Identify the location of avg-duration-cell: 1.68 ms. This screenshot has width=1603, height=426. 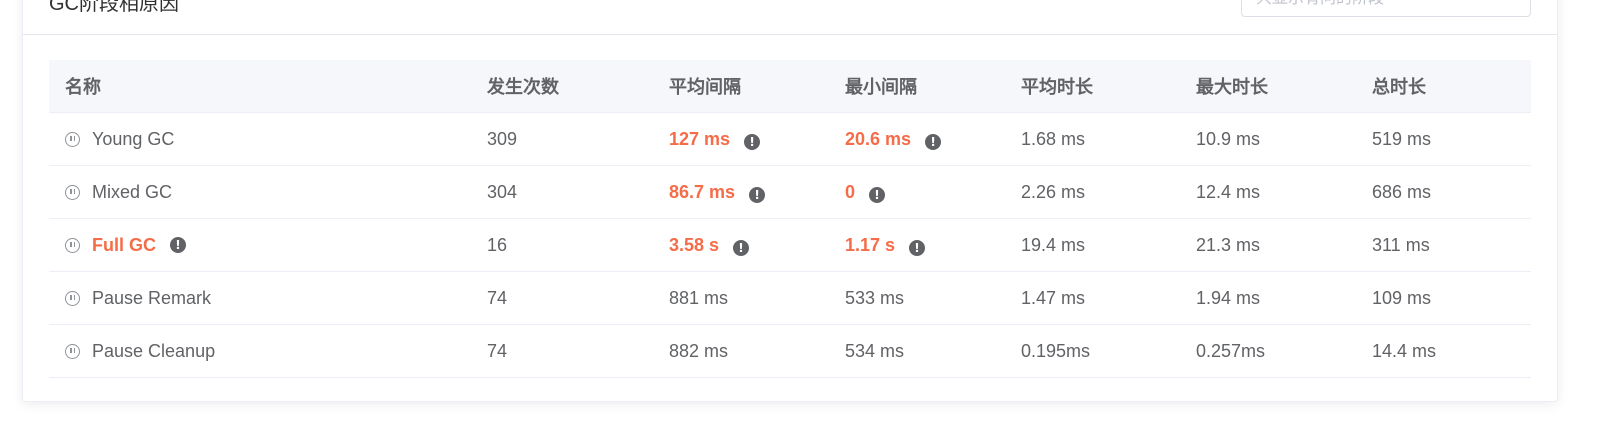
(1092, 139).